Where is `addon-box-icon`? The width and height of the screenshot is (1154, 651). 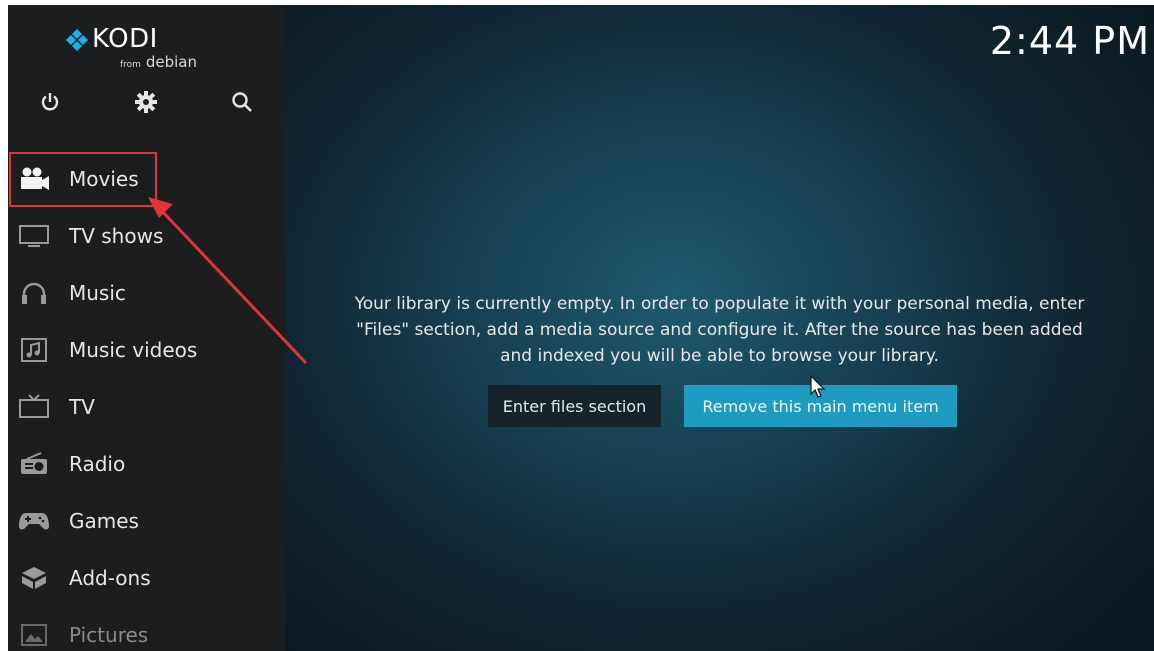
addon-box-icon is located at coordinates (34, 578).